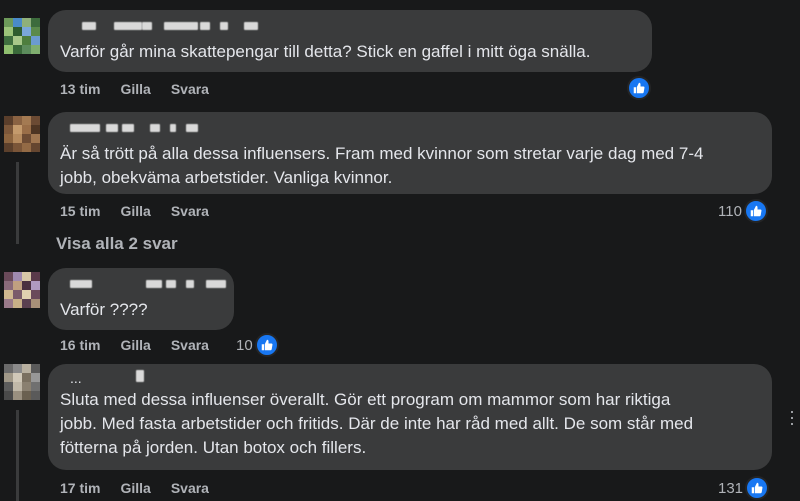  I want to click on comment-actions: 17 tim Gilla Svara, so click(134, 488).